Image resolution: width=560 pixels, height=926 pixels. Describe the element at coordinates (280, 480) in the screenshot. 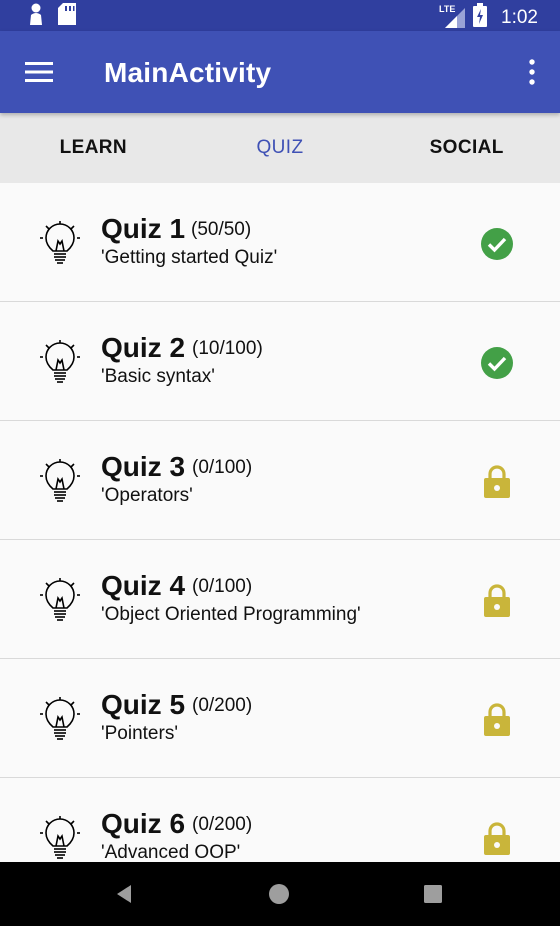

I see `quiz-row-3: Quiz 3 (0/100) 'Operators'` at that location.